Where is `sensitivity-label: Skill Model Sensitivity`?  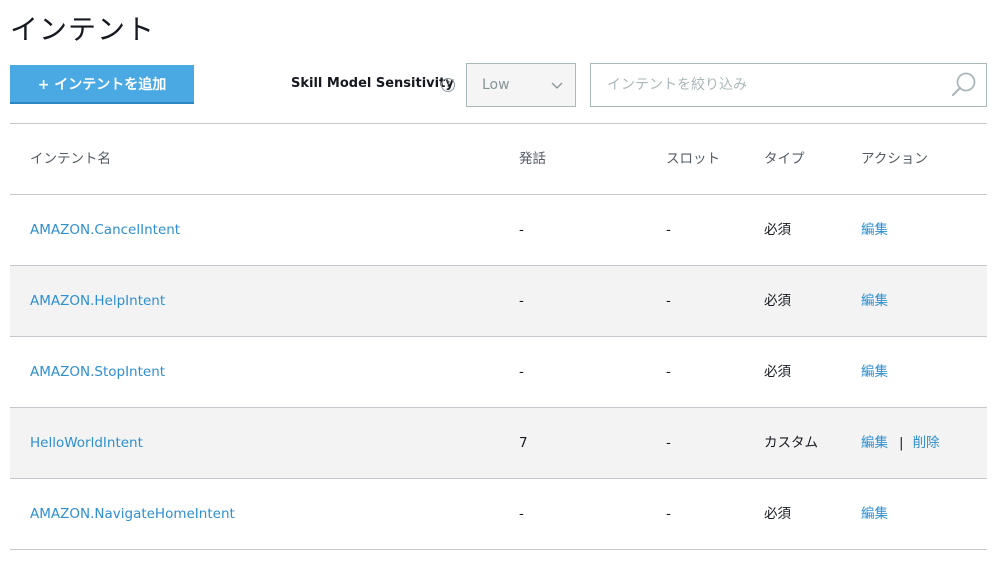 sensitivity-label: Skill Model Sensitivity is located at coordinates (372, 83).